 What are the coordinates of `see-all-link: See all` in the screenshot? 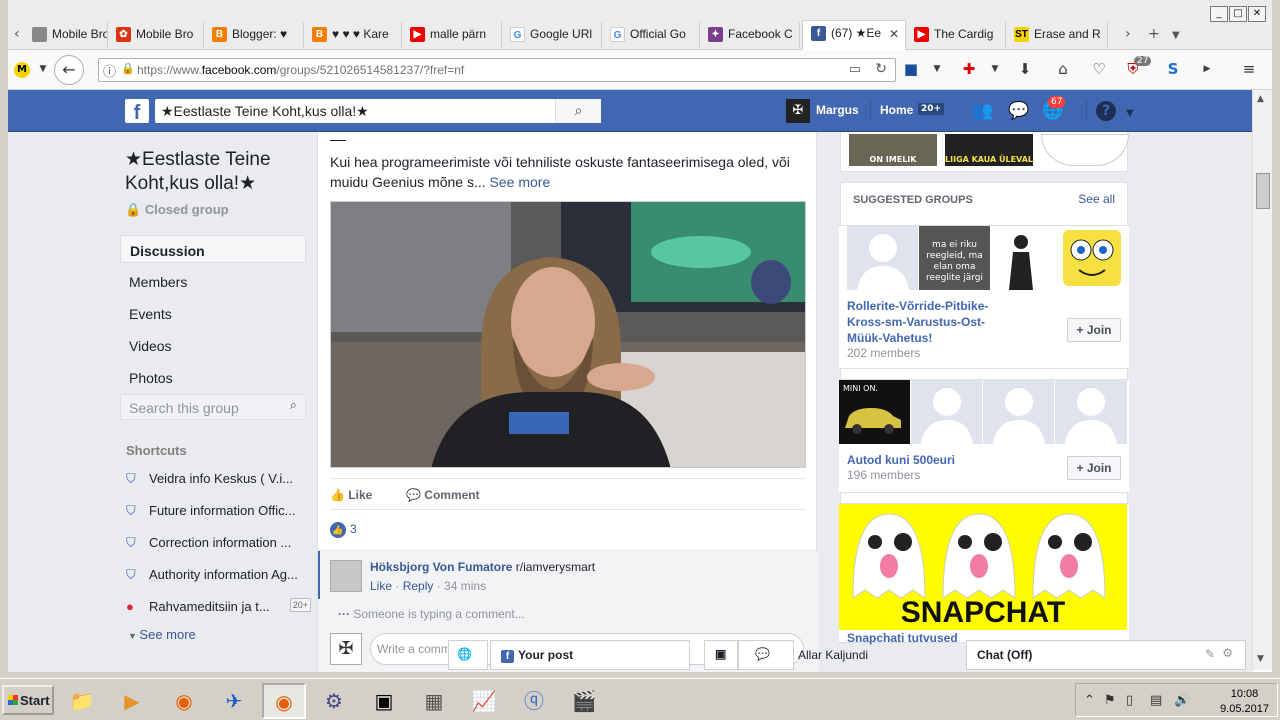 It's located at (1096, 199).